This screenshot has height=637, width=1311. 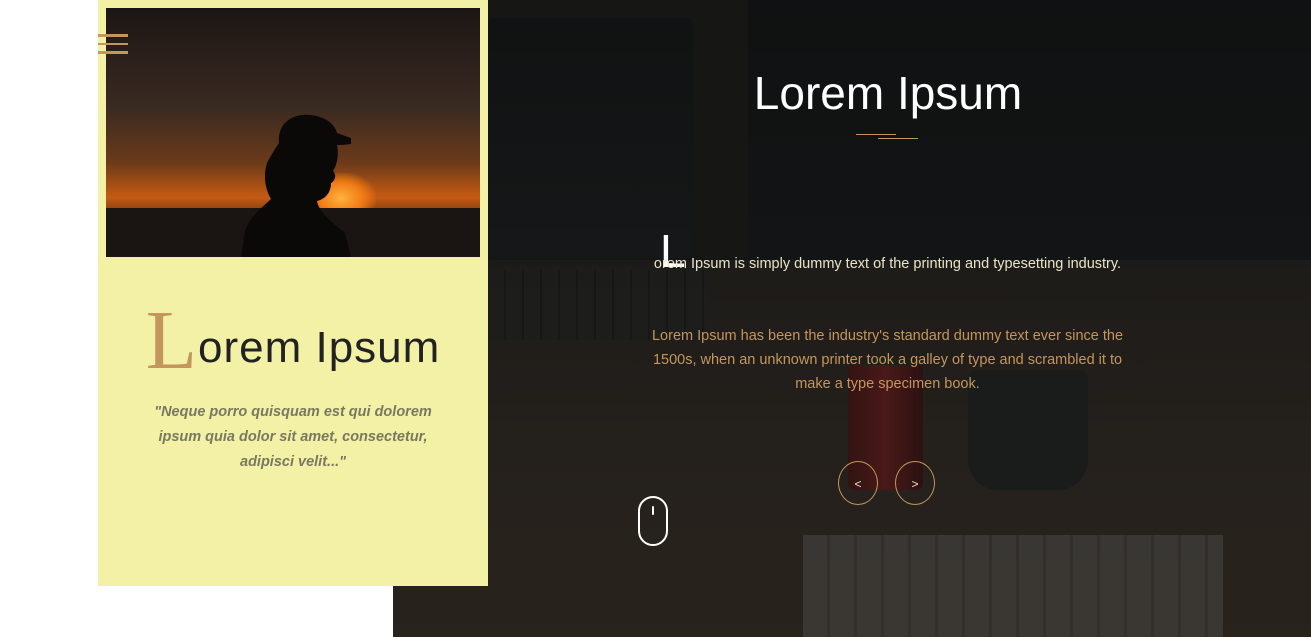 I want to click on card-title-cap: L, so click(x=171, y=340).